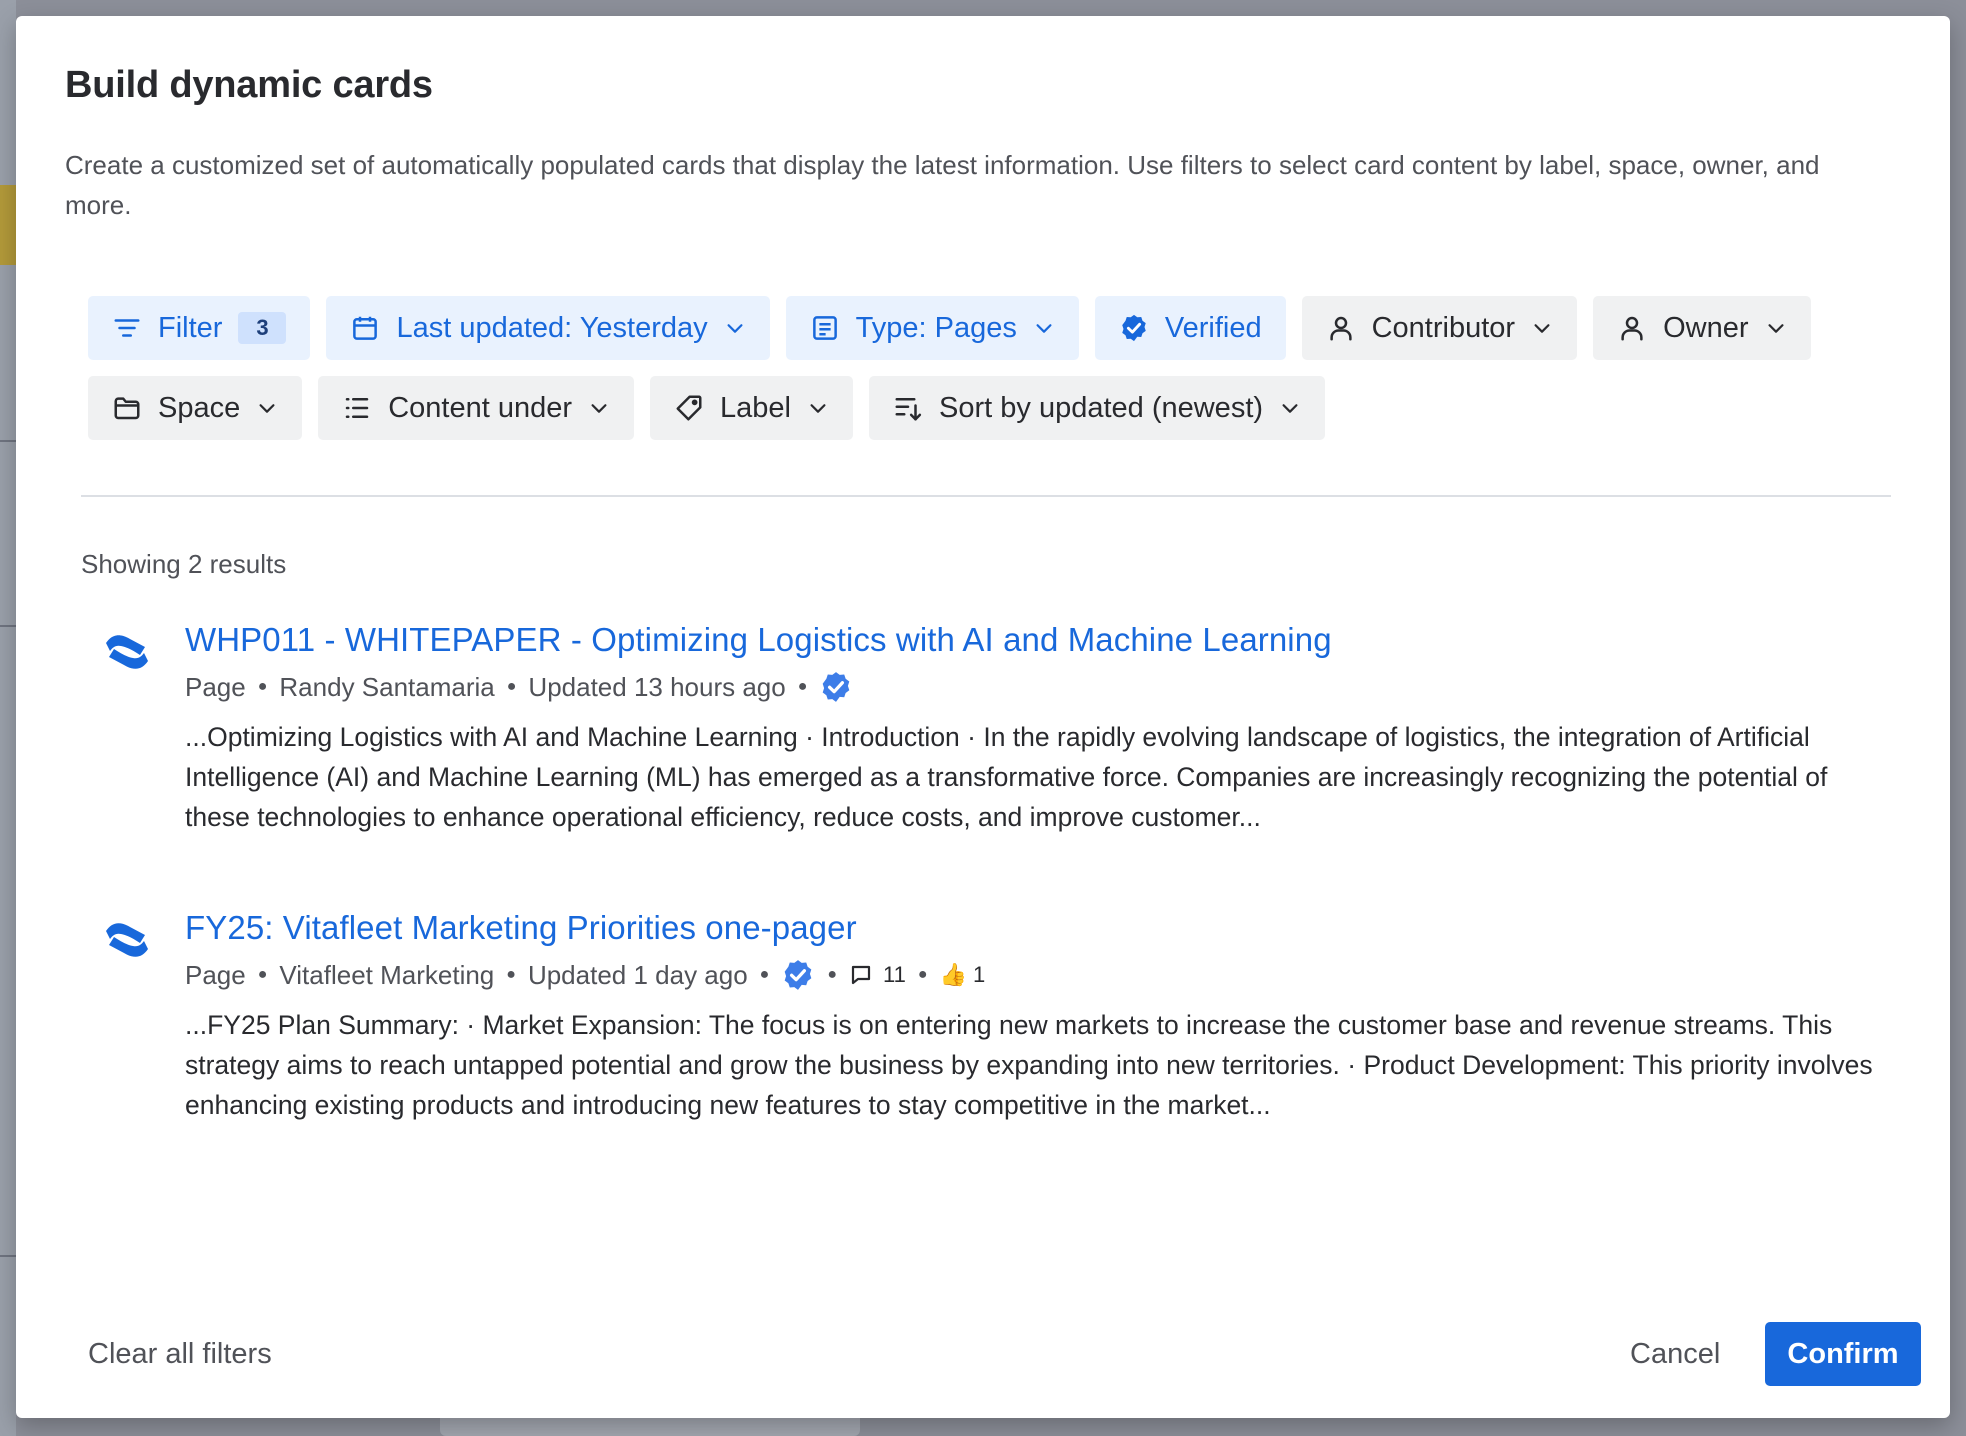 This screenshot has height=1436, width=1966. Describe the element at coordinates (1443, 327) in the screenshot. I see `contributor-label: Contributor` at that location.